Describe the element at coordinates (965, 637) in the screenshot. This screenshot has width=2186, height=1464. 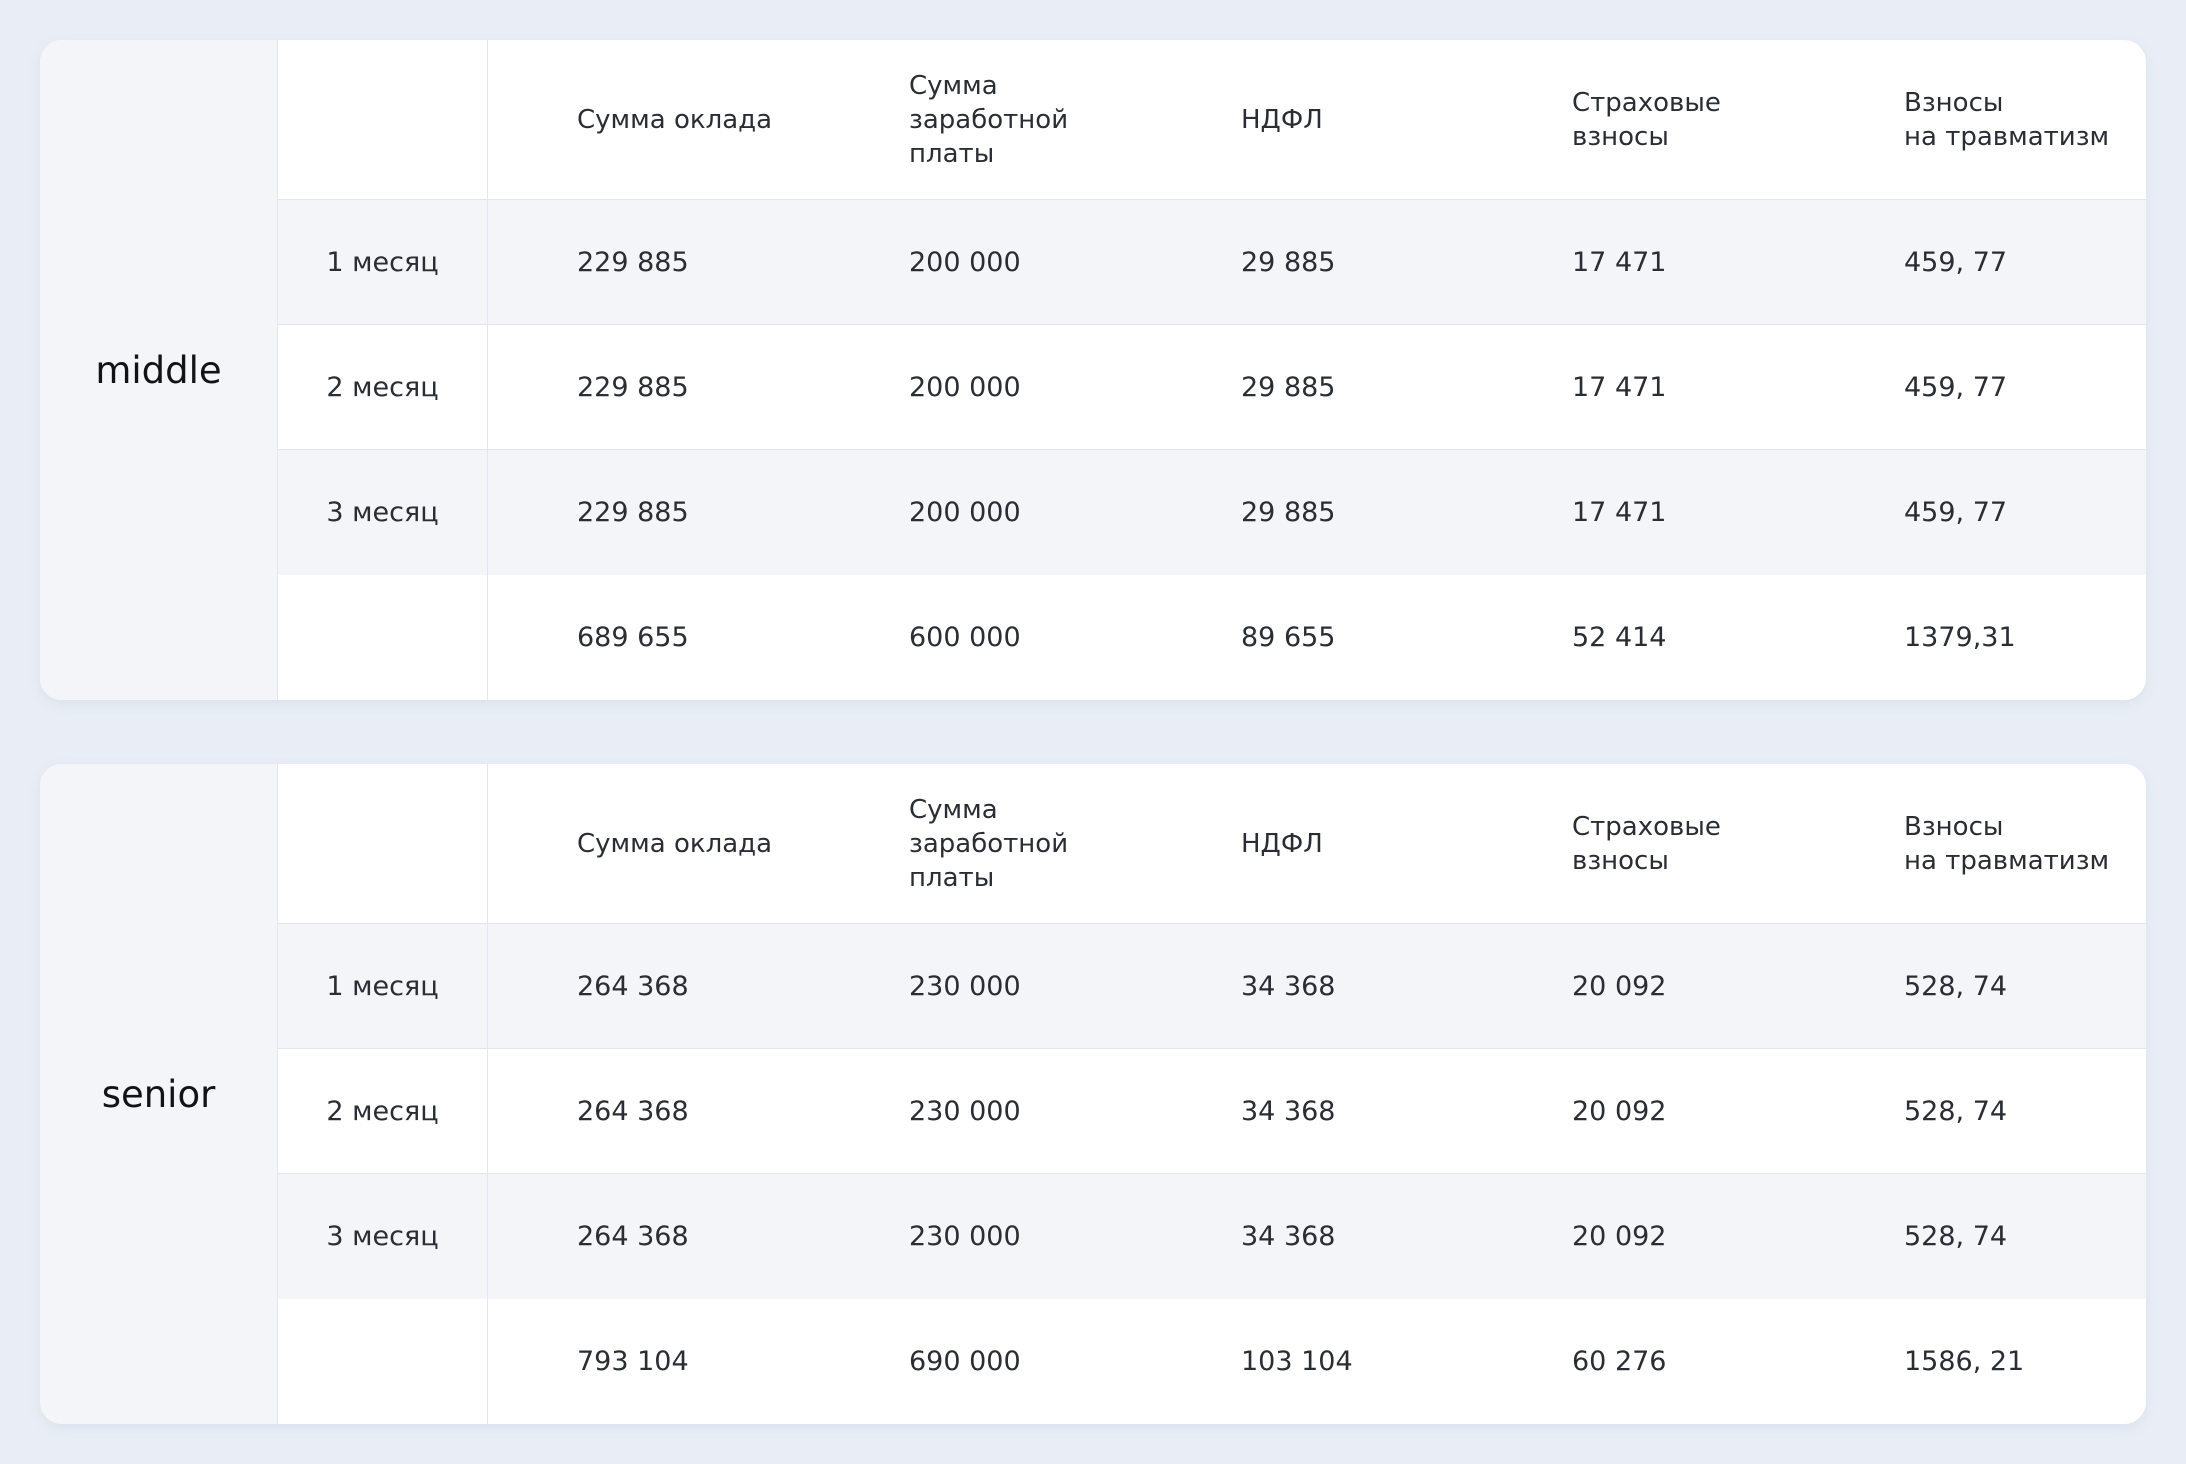
I see `total-wage-amount: 600 000` at that location.